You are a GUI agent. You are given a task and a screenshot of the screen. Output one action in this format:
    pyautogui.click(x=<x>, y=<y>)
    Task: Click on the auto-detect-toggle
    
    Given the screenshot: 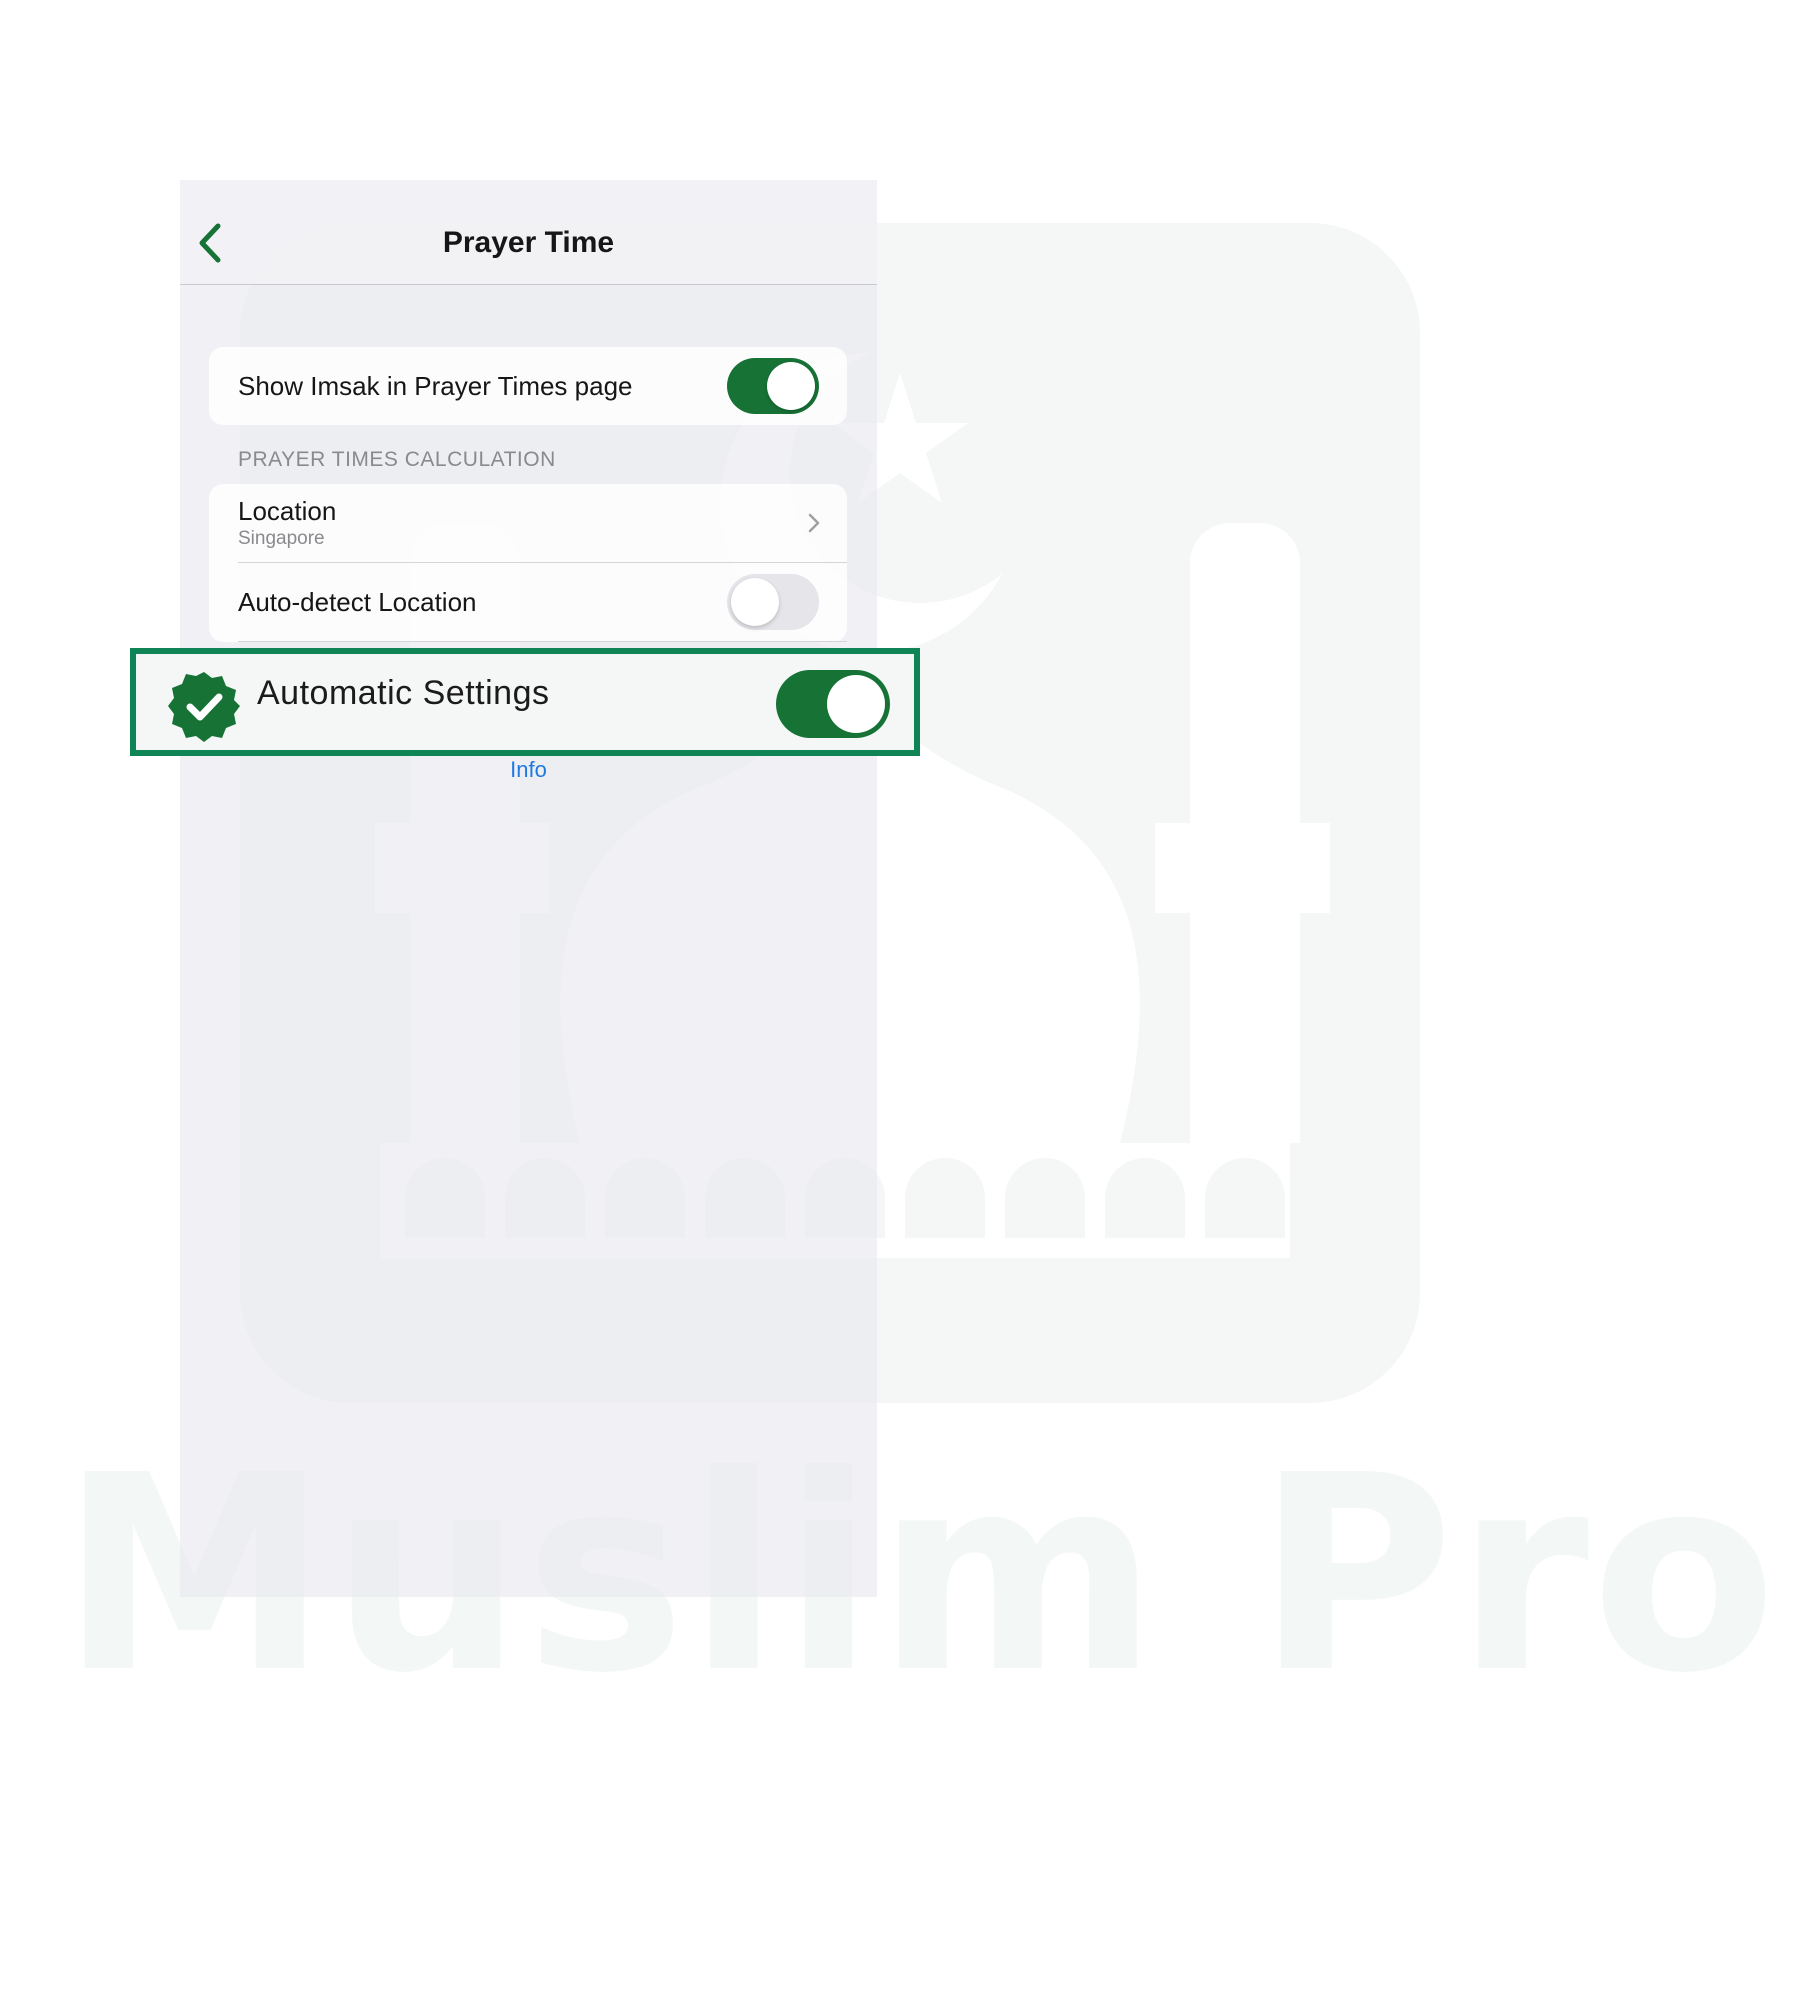 What is the action you would take?
    pyautogui.click(x=773, y=602)
    